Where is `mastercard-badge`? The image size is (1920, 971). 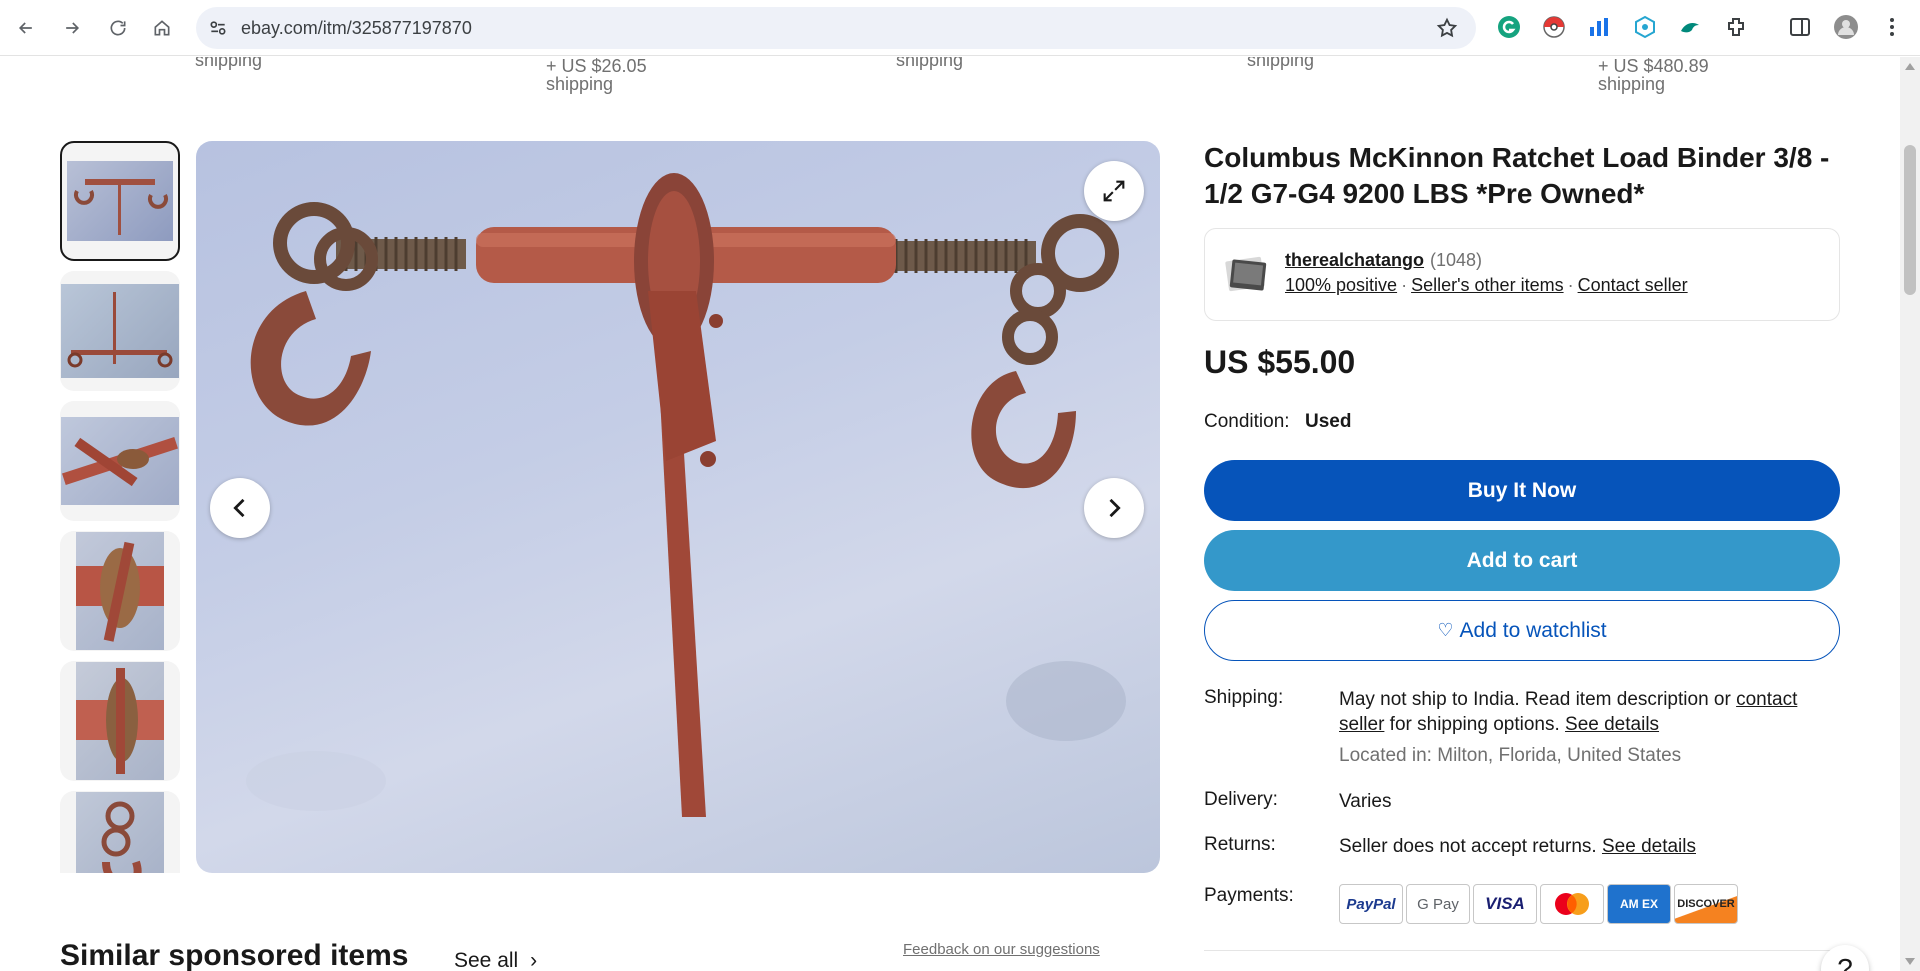
mastercard-badge is located at coordinates (1572, 904).